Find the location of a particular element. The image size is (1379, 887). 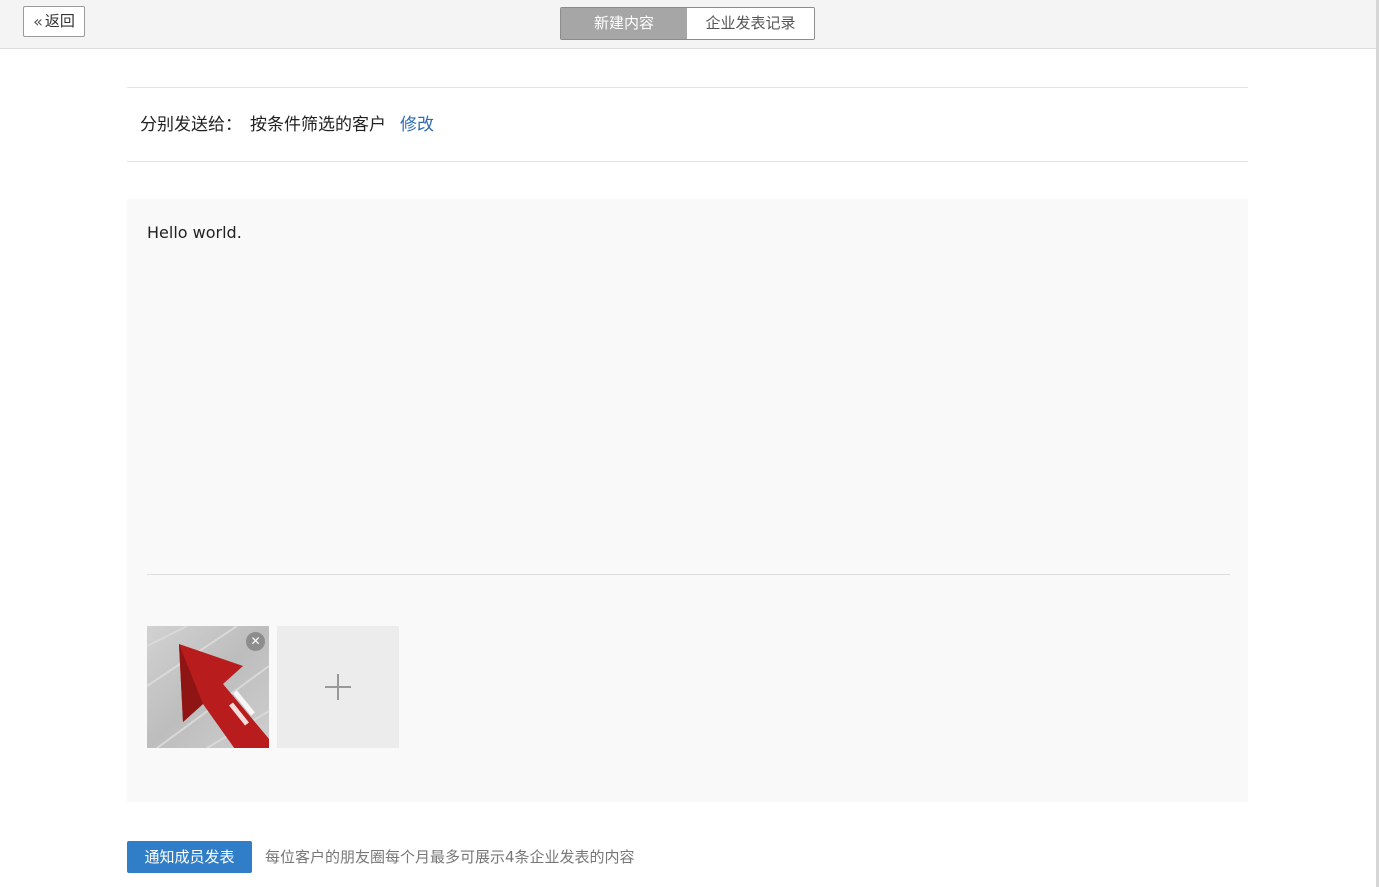

top-bar: « 返回 新建内容 企业发表记录 is located at coordinates (688, 24).